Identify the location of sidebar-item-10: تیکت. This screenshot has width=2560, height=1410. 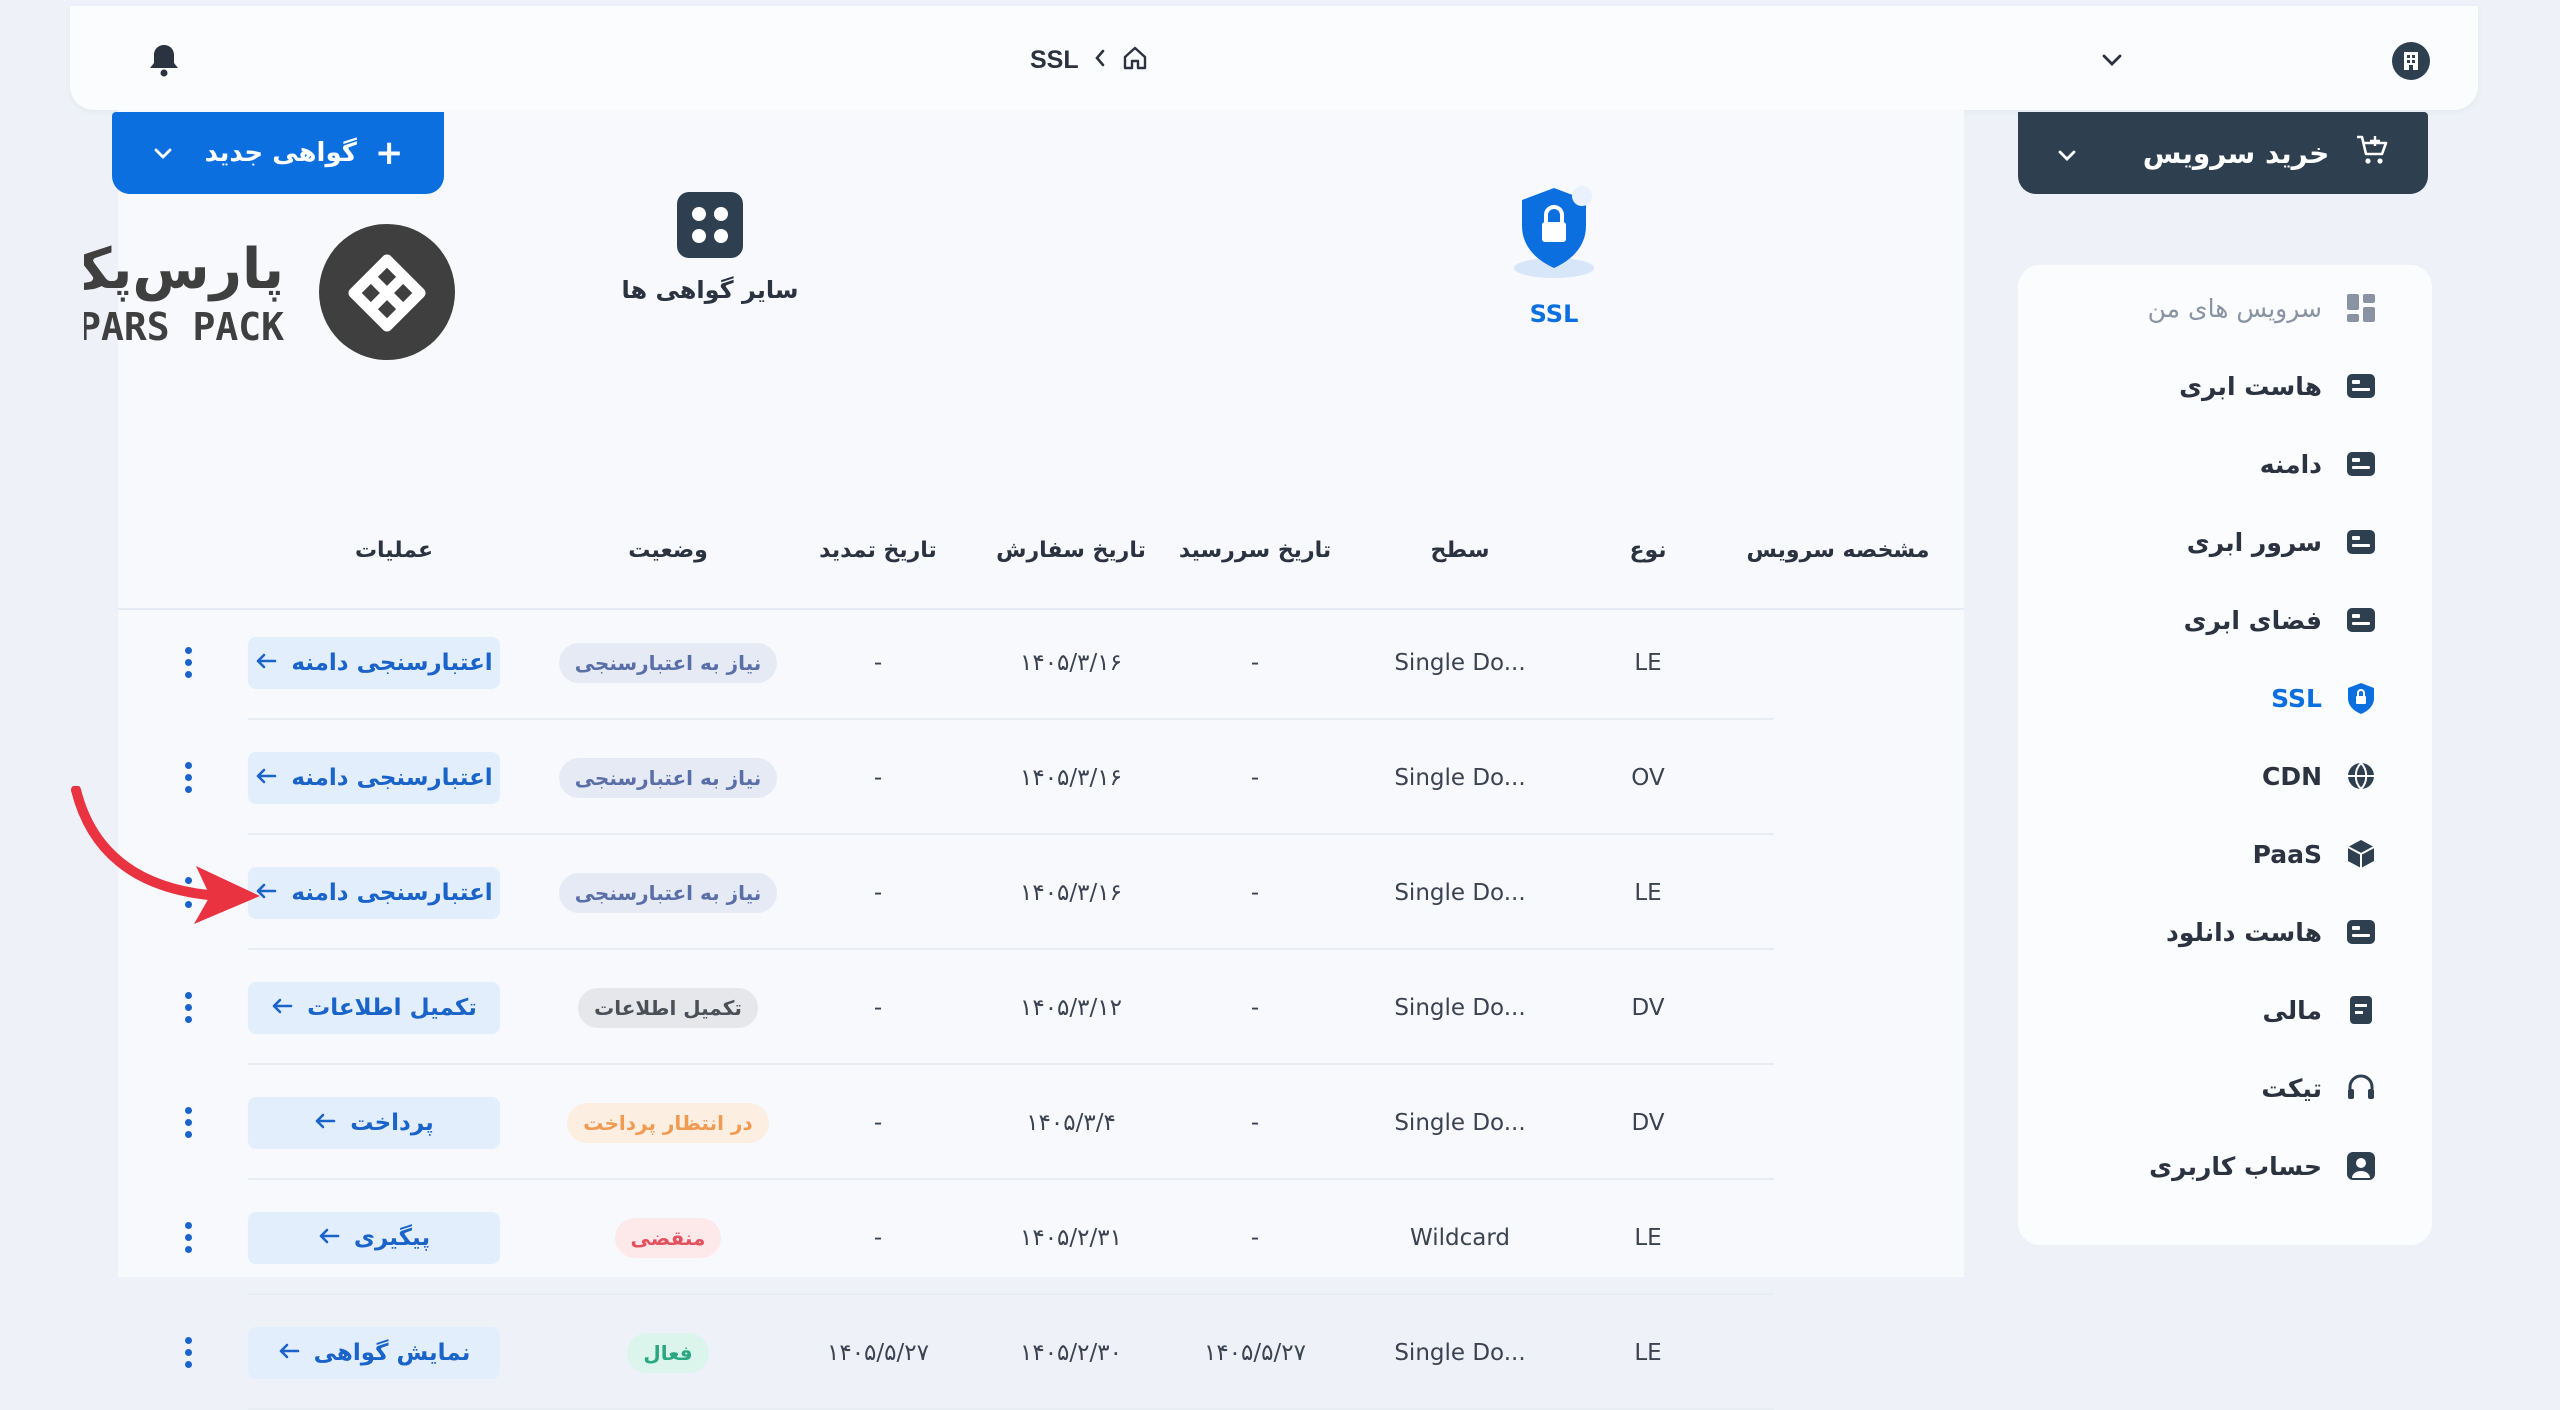
(2319, 1088).